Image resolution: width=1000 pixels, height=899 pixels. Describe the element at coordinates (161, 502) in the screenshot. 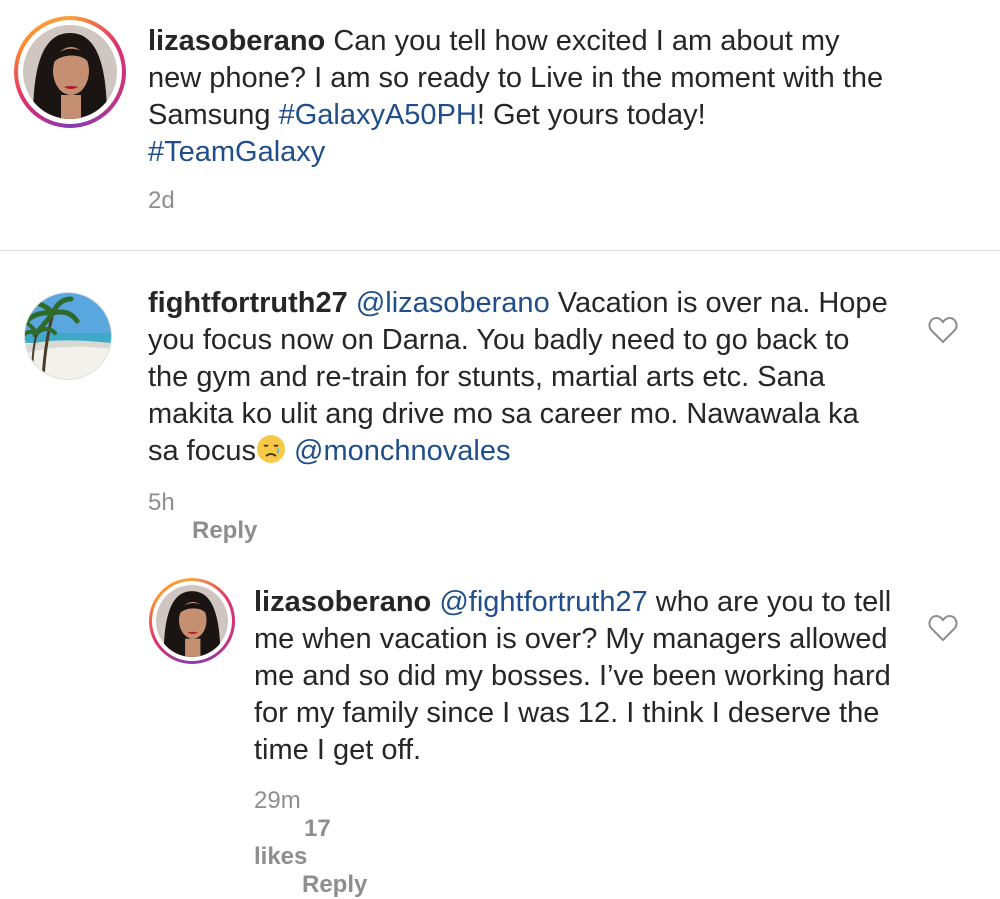

I see `timestamp: 5h` at that location.